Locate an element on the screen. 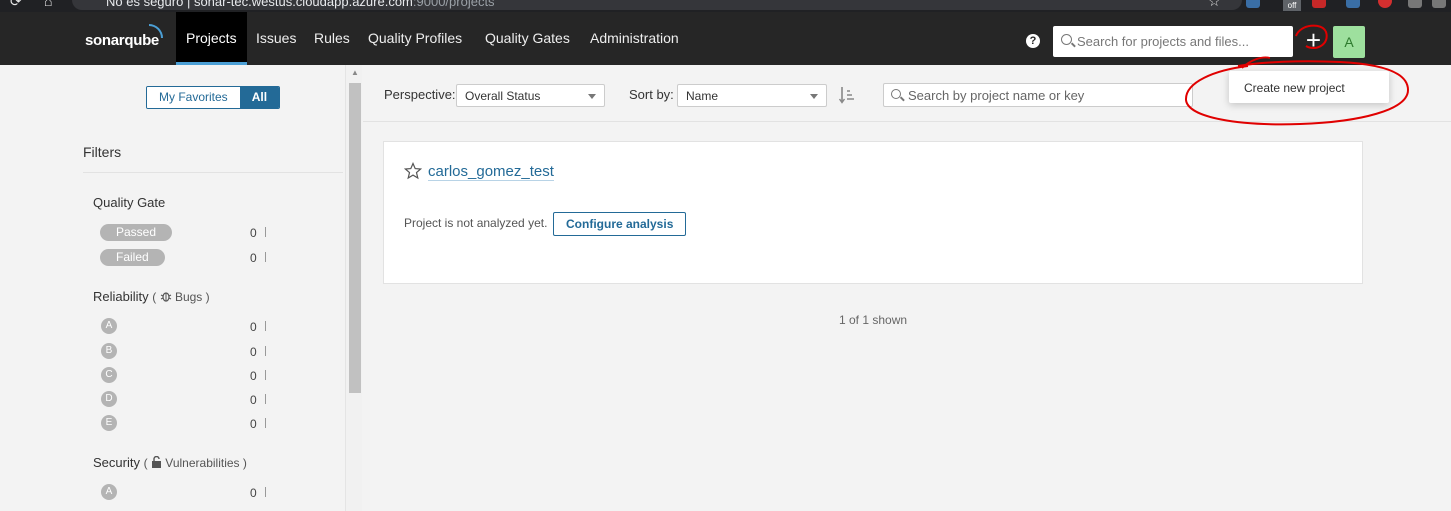  perspective-select: Overall Status is located at coordinates (530, 95).